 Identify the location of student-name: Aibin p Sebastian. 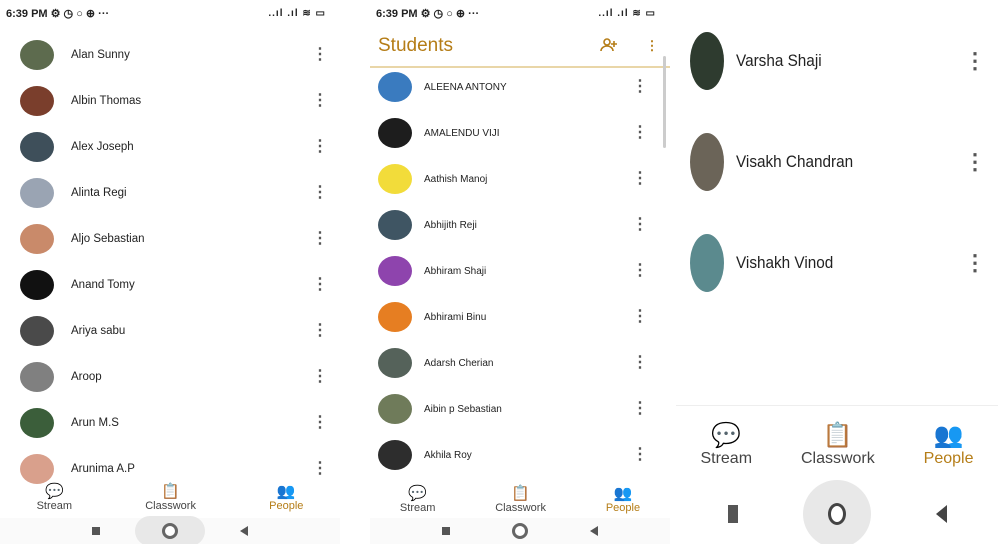
(463, 409).